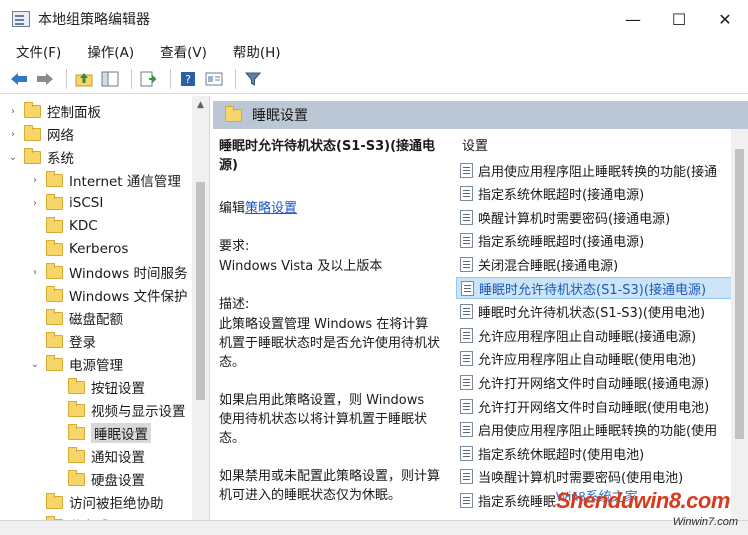 This screenshot has height=535, width=748. Describe the element at coordinates (40, 134) in the screenshot. I see `tree-item: › 网络` at that location.